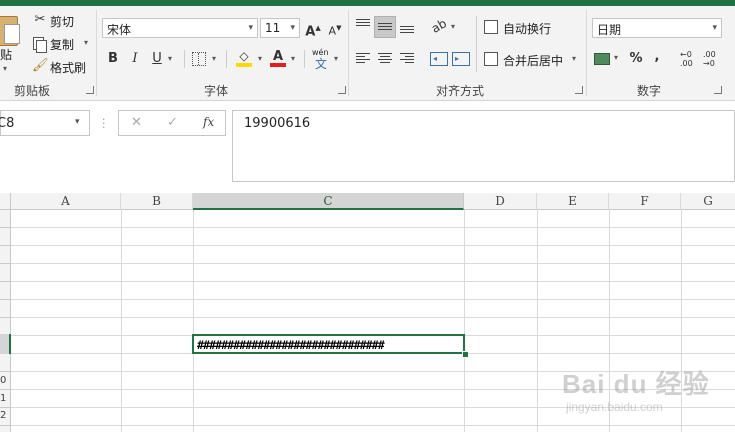 This screenshot has height=432, width=735. What do you see at coordinates (277, 123) in the screenshot?
I see `formula-content: 19900616` at bounding box center [277, 123].